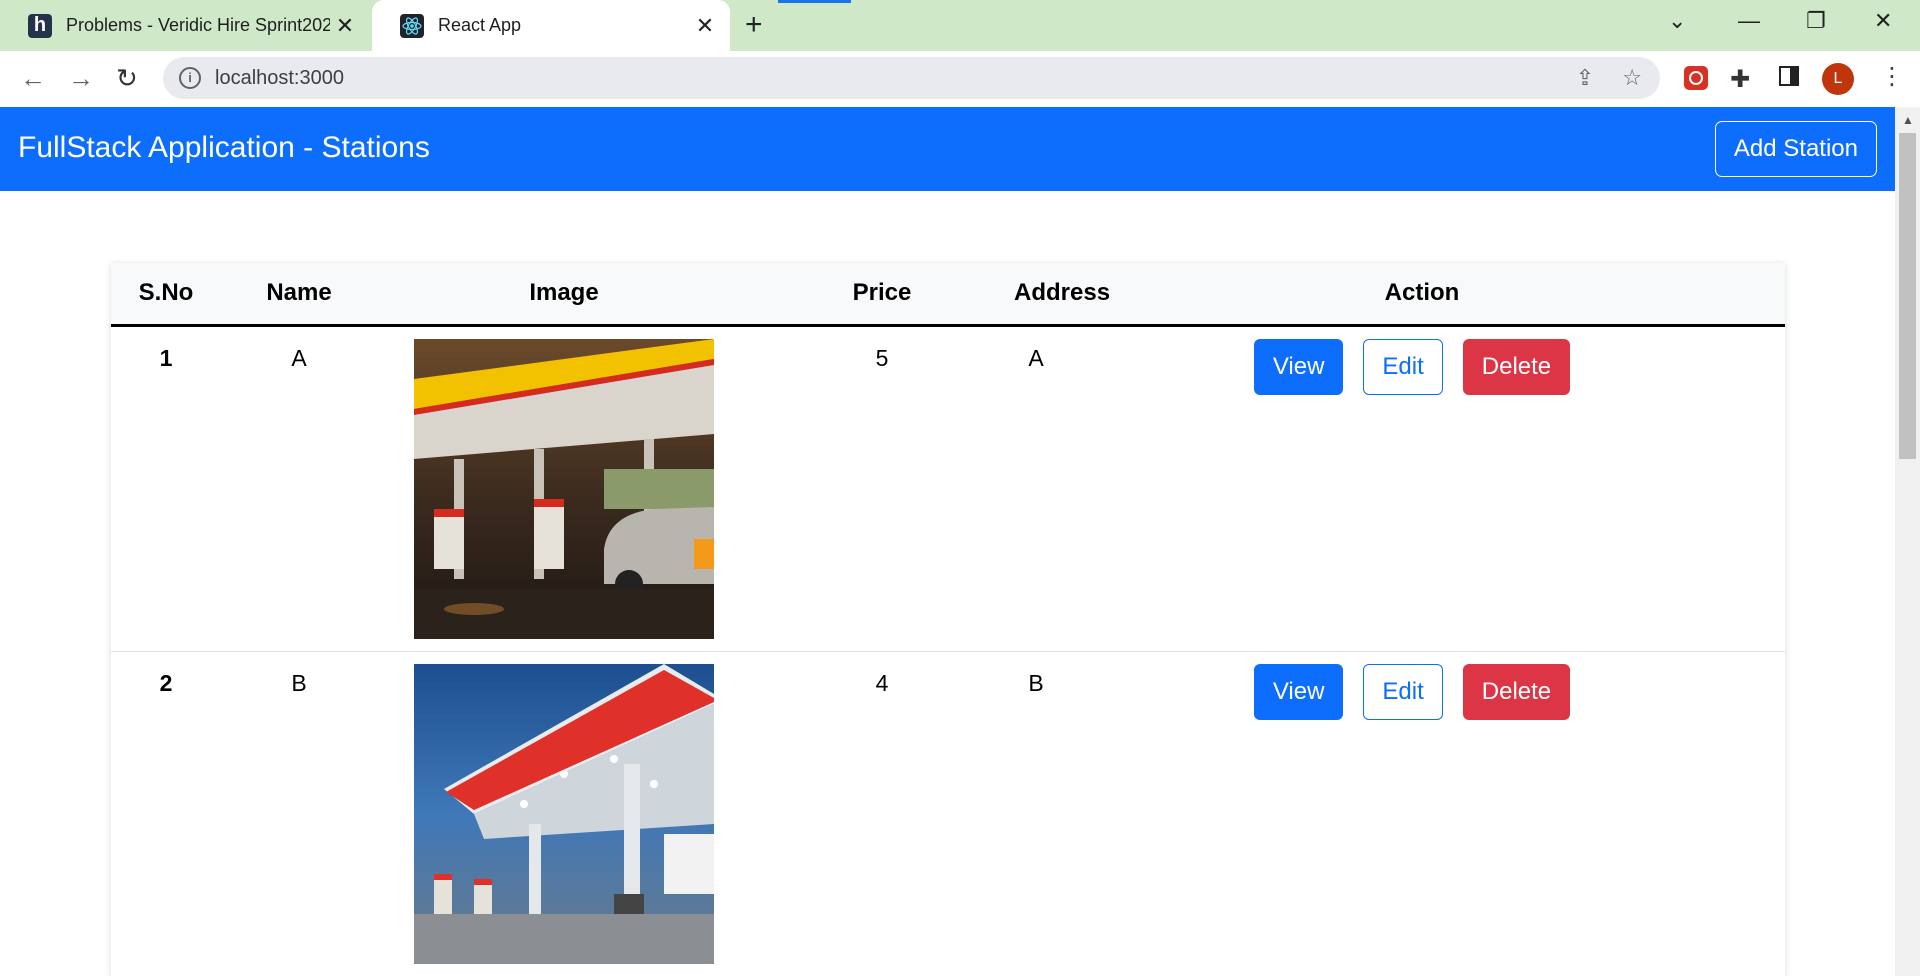  I want to click on header-address: Address, so click(1062, 293).